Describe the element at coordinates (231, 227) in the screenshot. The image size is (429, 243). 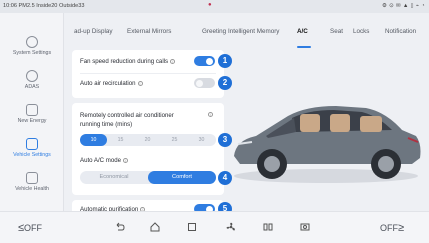
I see `fan-icon` at that location.